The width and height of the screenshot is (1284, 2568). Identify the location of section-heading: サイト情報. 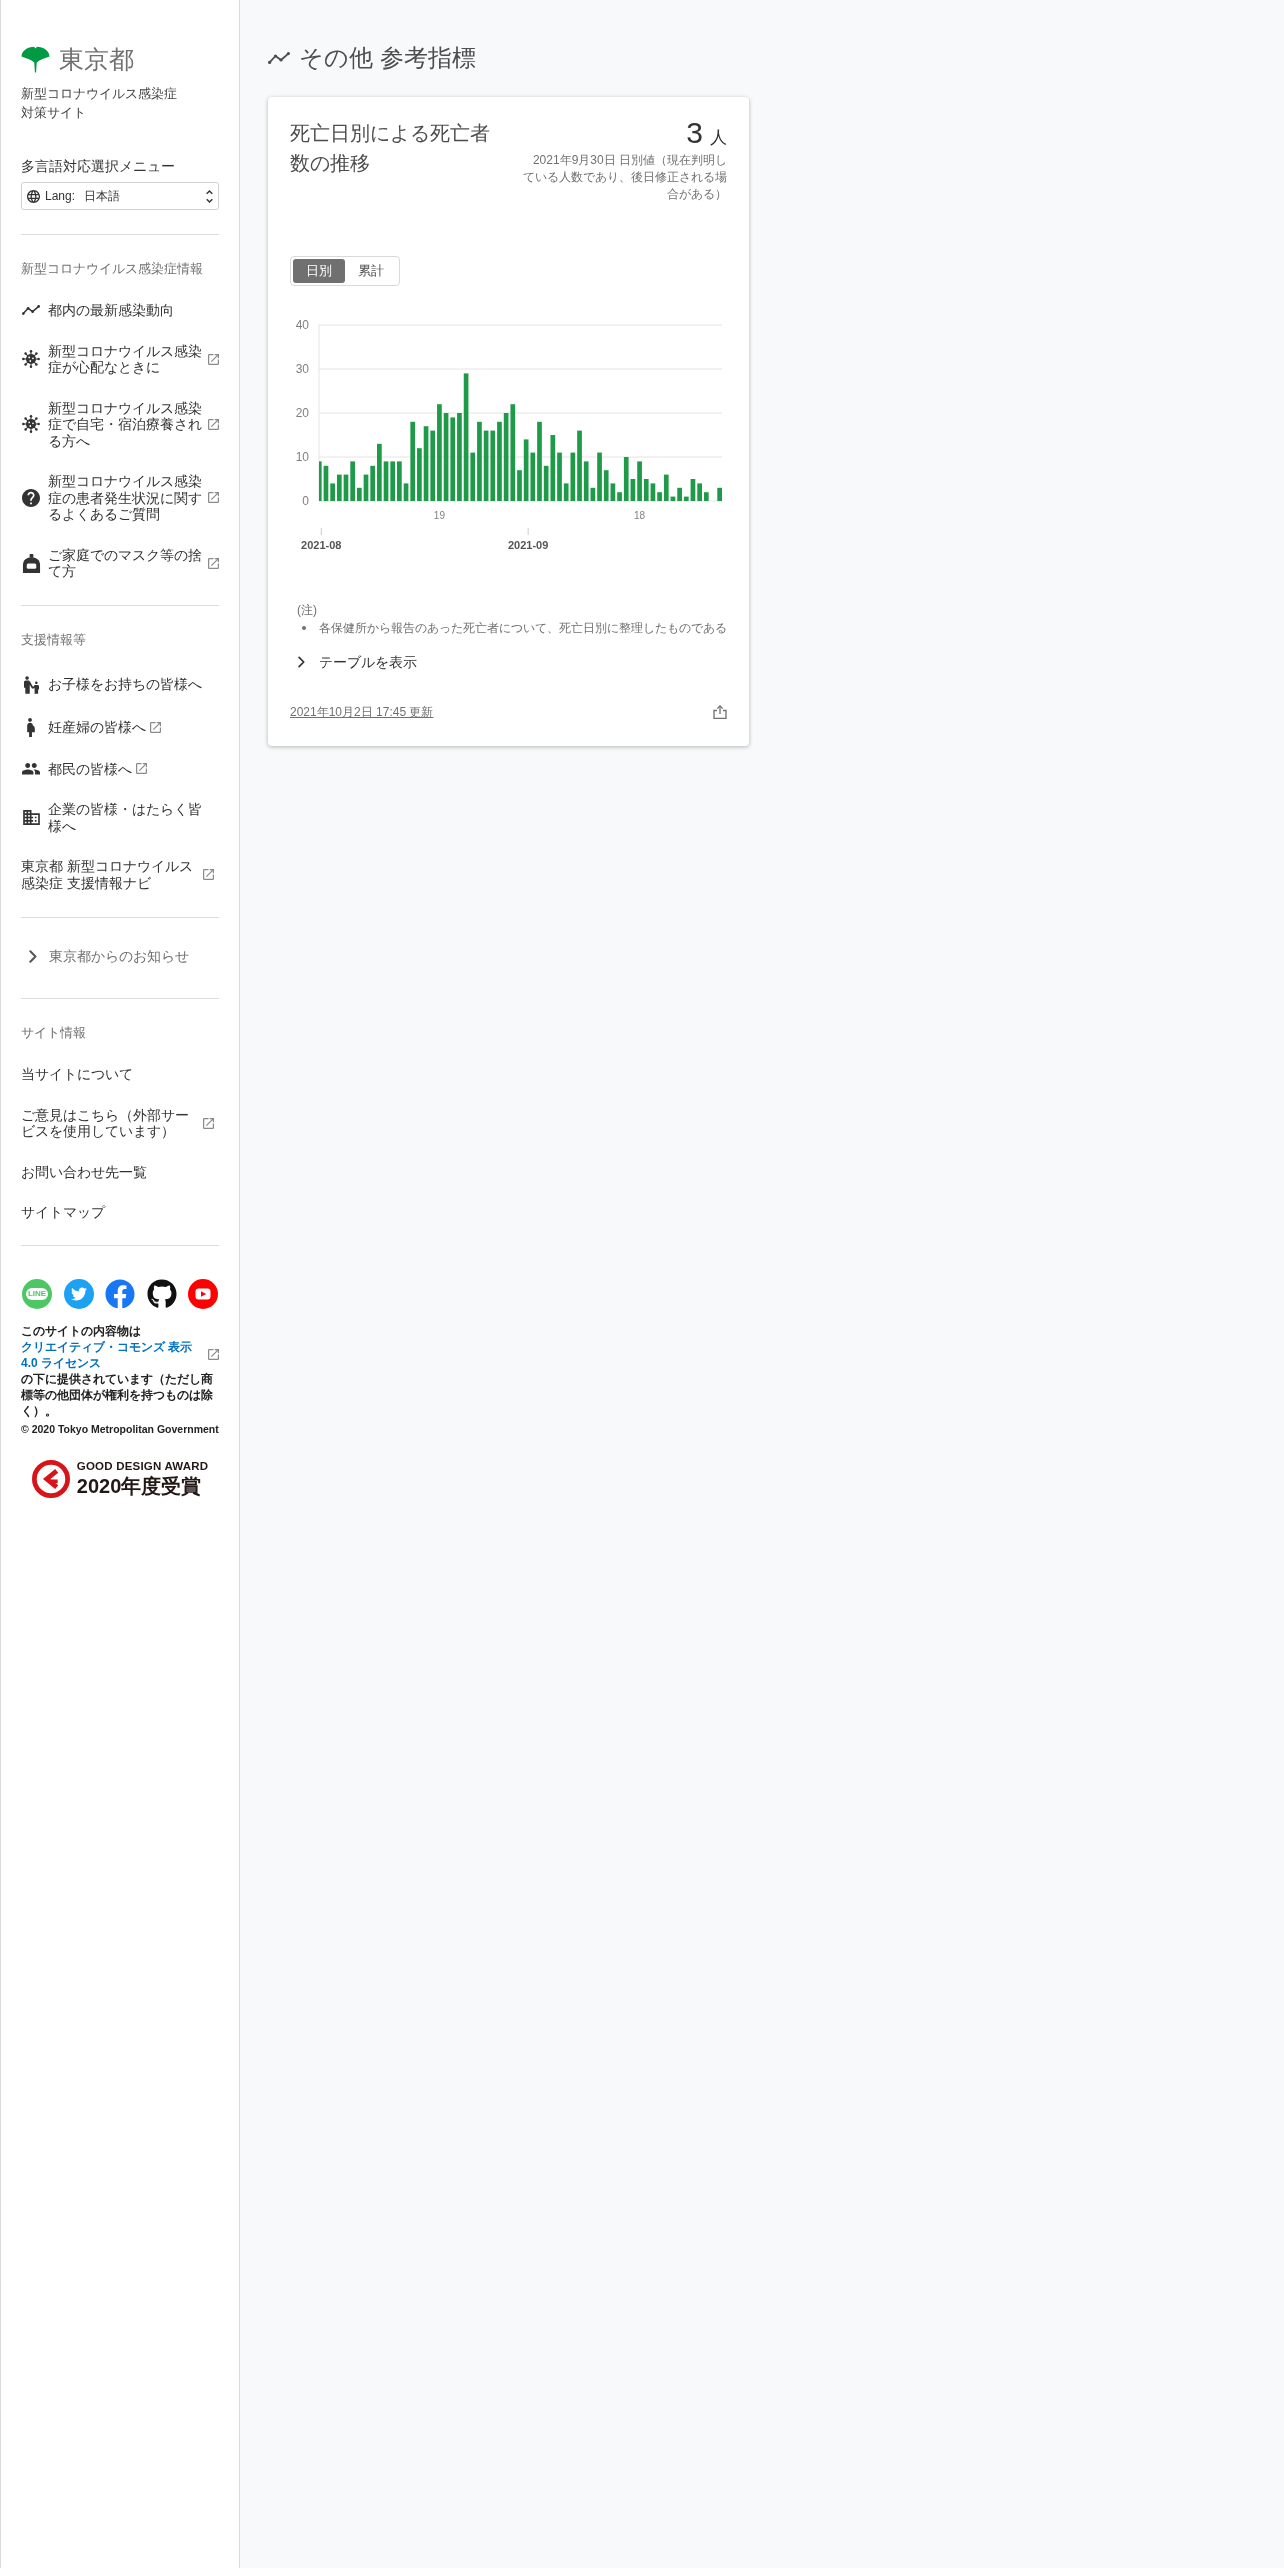
(54, 1033).